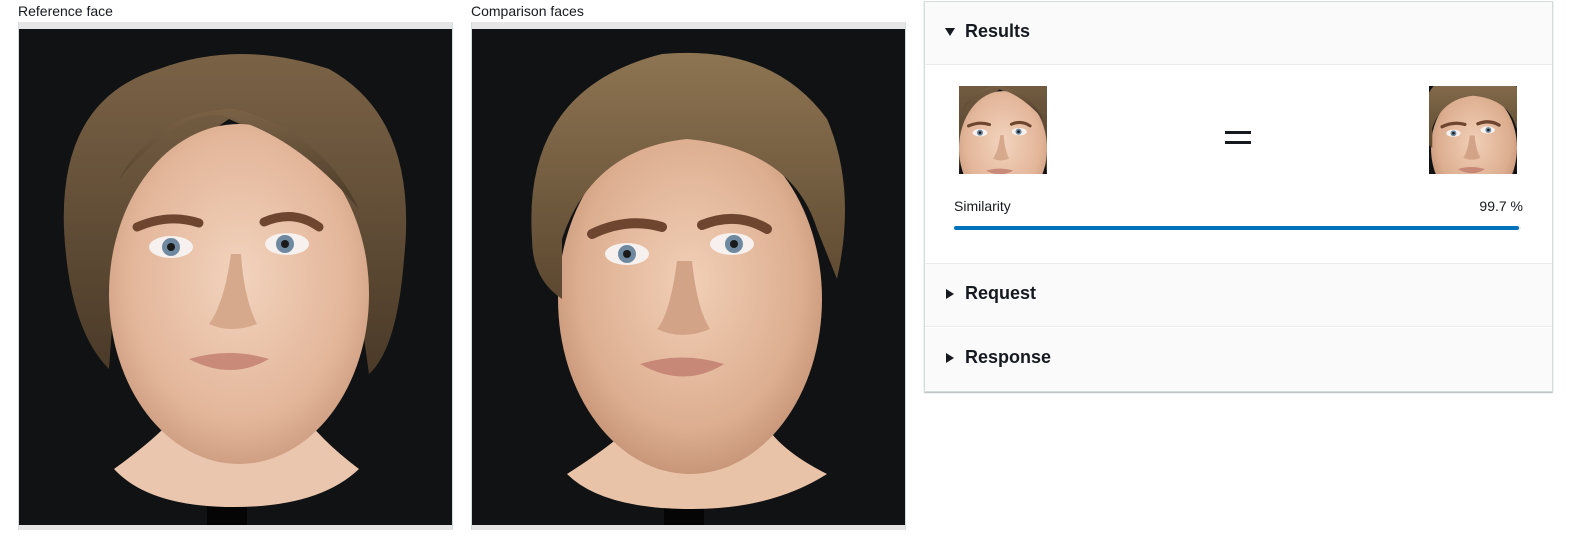 The image size is (1596, 552). I want to click on reference-face-thumbnail, so click(1003, 130).